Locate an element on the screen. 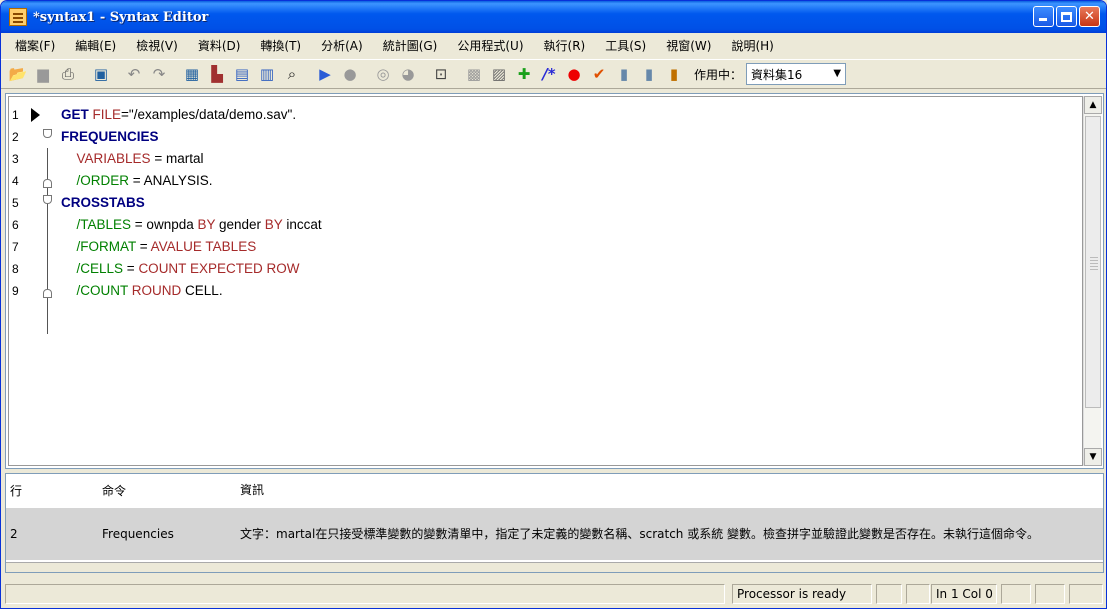 The width and height of the screenshot is (1107, 609). undo-icon: ↶ is located at coordinates (134, 74).